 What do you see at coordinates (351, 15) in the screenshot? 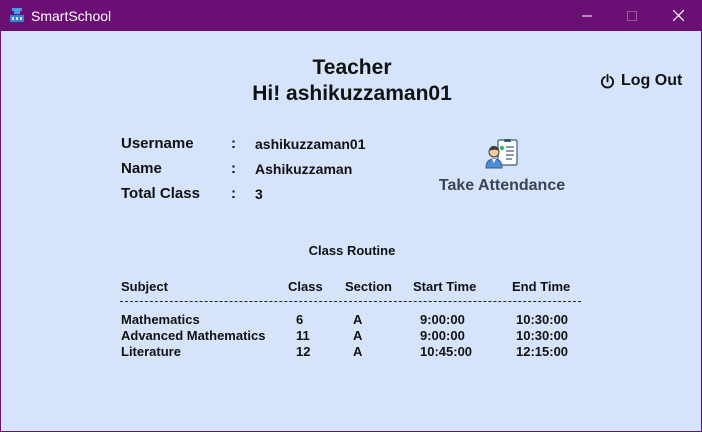
I see `title-bar: SmartSchool` at bounding box center [351, 15].